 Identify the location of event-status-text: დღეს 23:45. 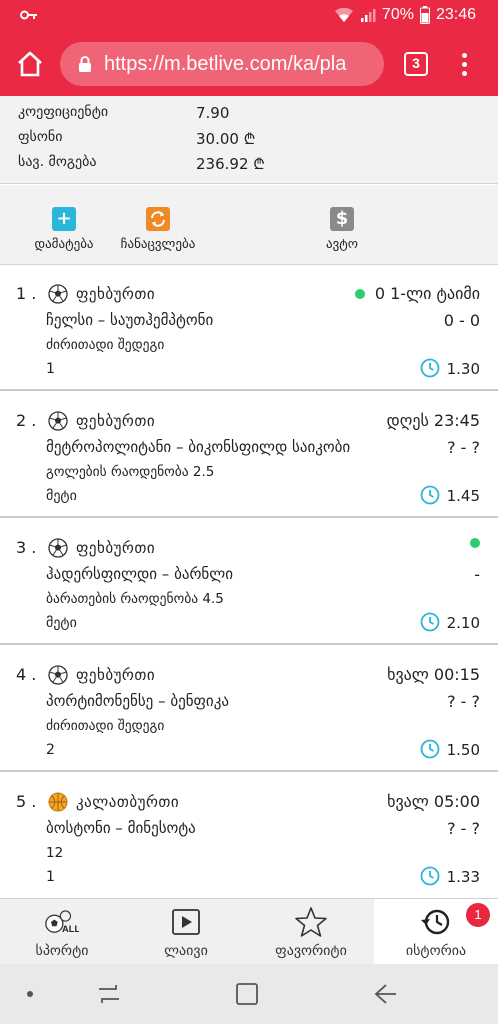
(433, 420).